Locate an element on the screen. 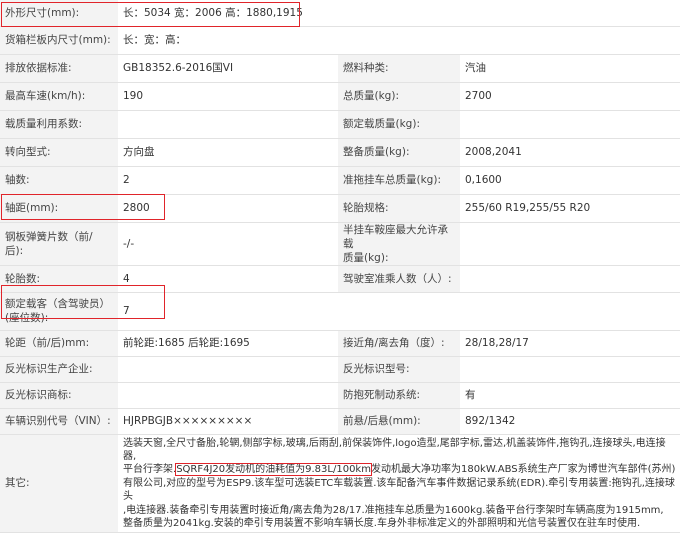  row-label: 半挂车鞍座最大允许承载 质量(kg): is located at coordinates (399, 244).